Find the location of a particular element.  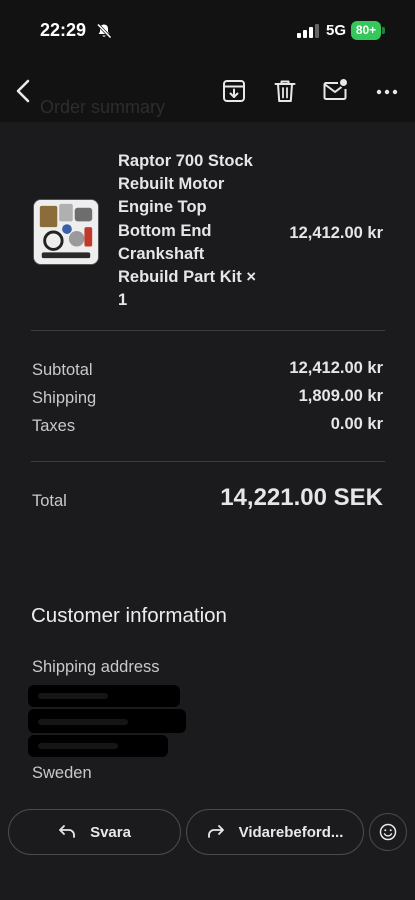

product-price: 12,412.00 kr is located at coordinates (336, 233).